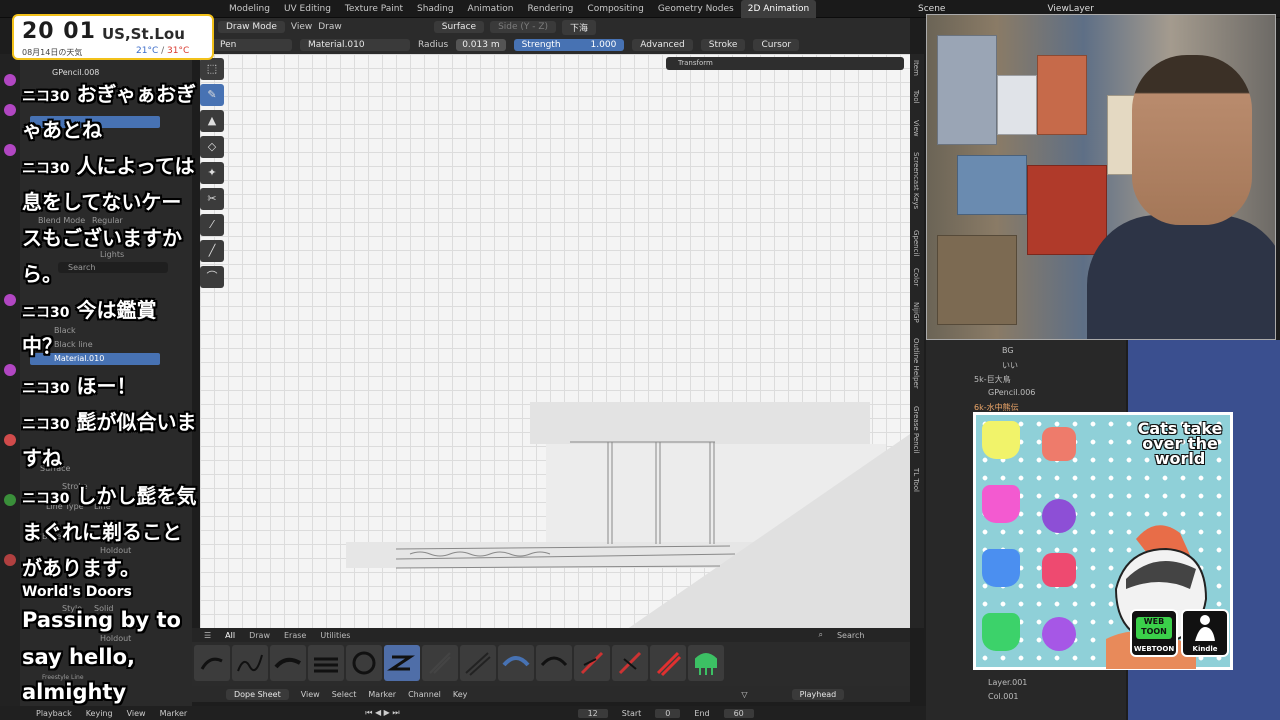 This screenshot has width=1280, height=720. What do you see at coordinates (615, 9) in the screenshot?
I see `tab-compositing: Compositing` at bounding box center [615, 9].